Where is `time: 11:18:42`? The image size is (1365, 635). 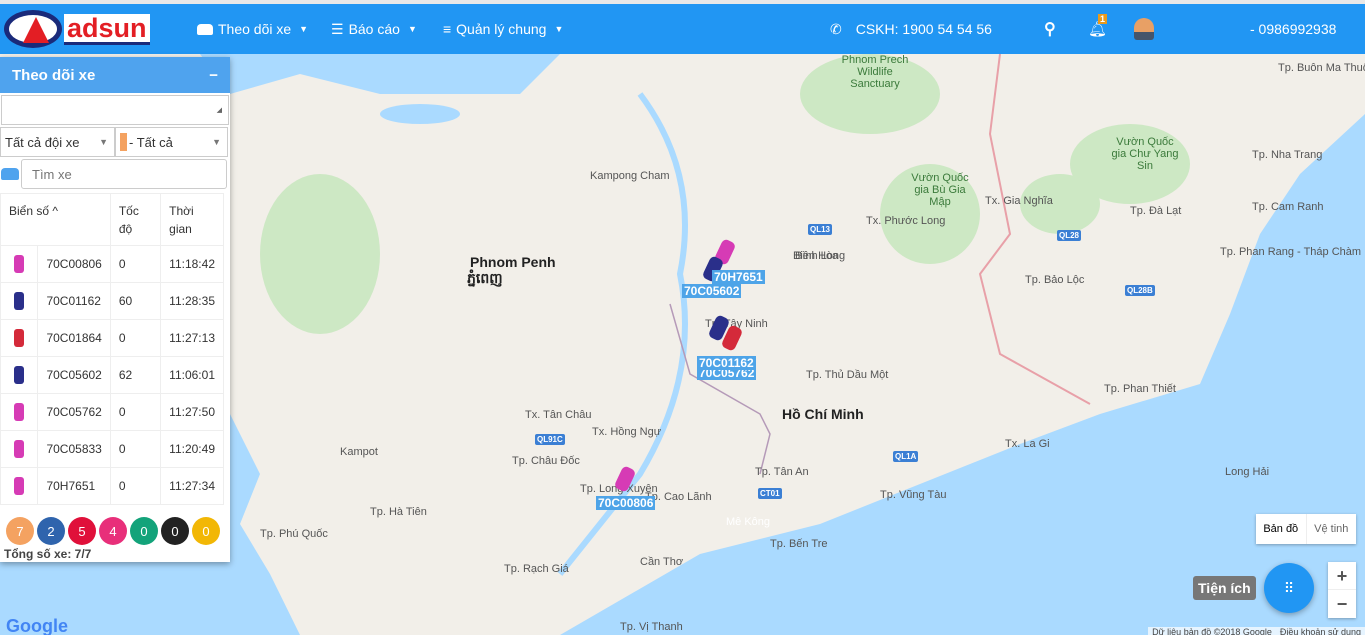 time: 11:18:42 is located at coordinates (192, 264).